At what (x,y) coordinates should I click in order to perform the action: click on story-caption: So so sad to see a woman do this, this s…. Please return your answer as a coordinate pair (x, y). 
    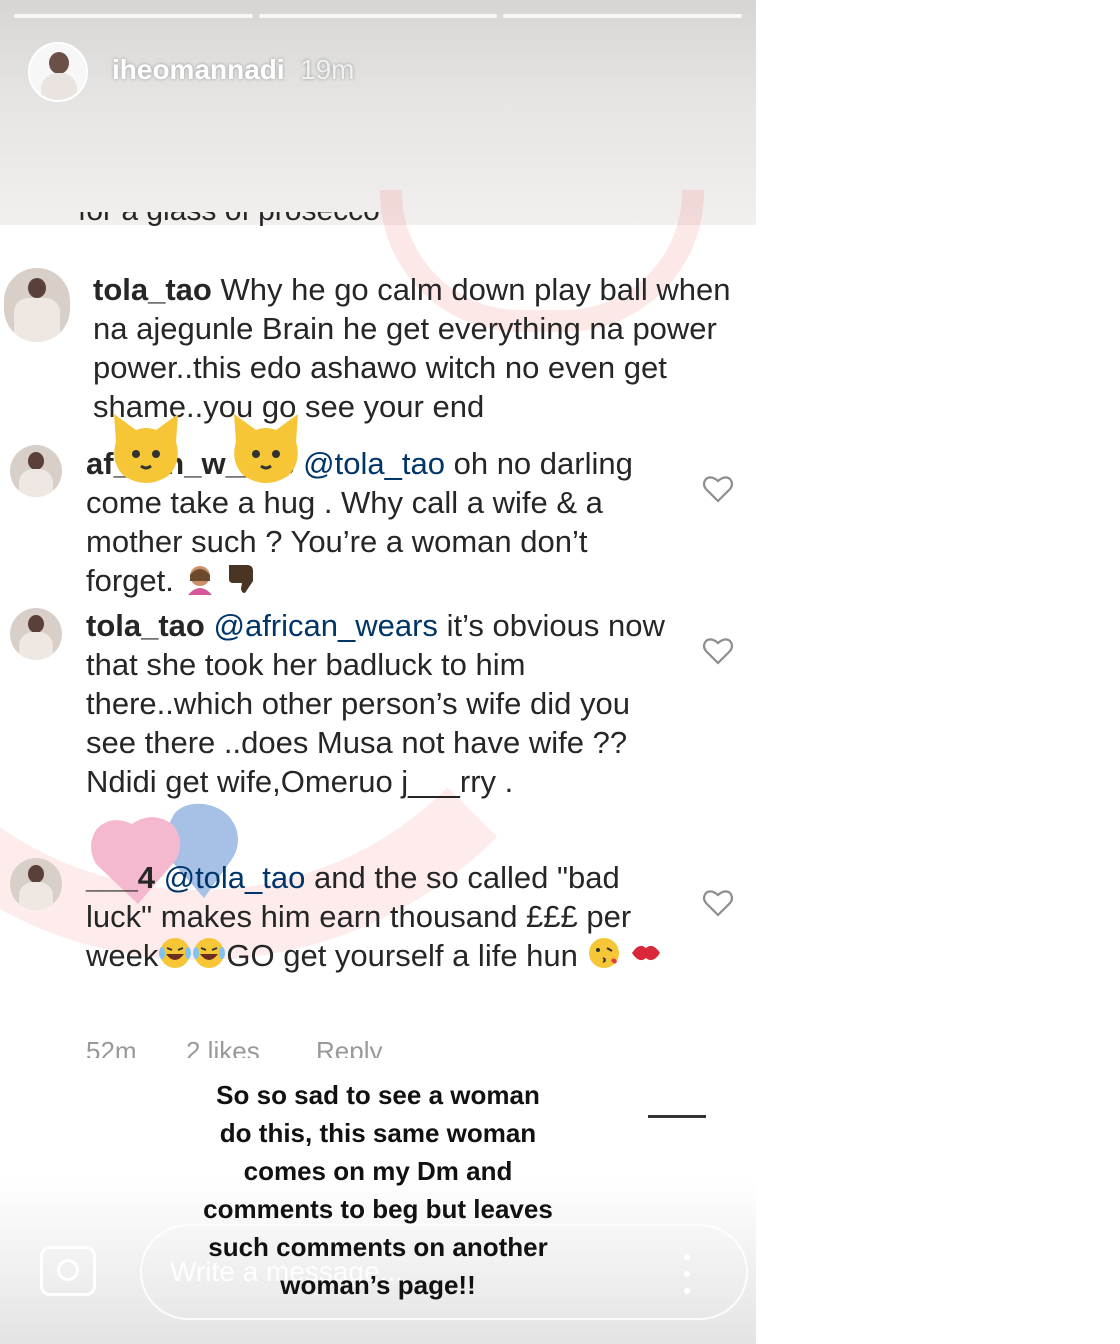
    Looking at the image, I should click on (378, 1190).